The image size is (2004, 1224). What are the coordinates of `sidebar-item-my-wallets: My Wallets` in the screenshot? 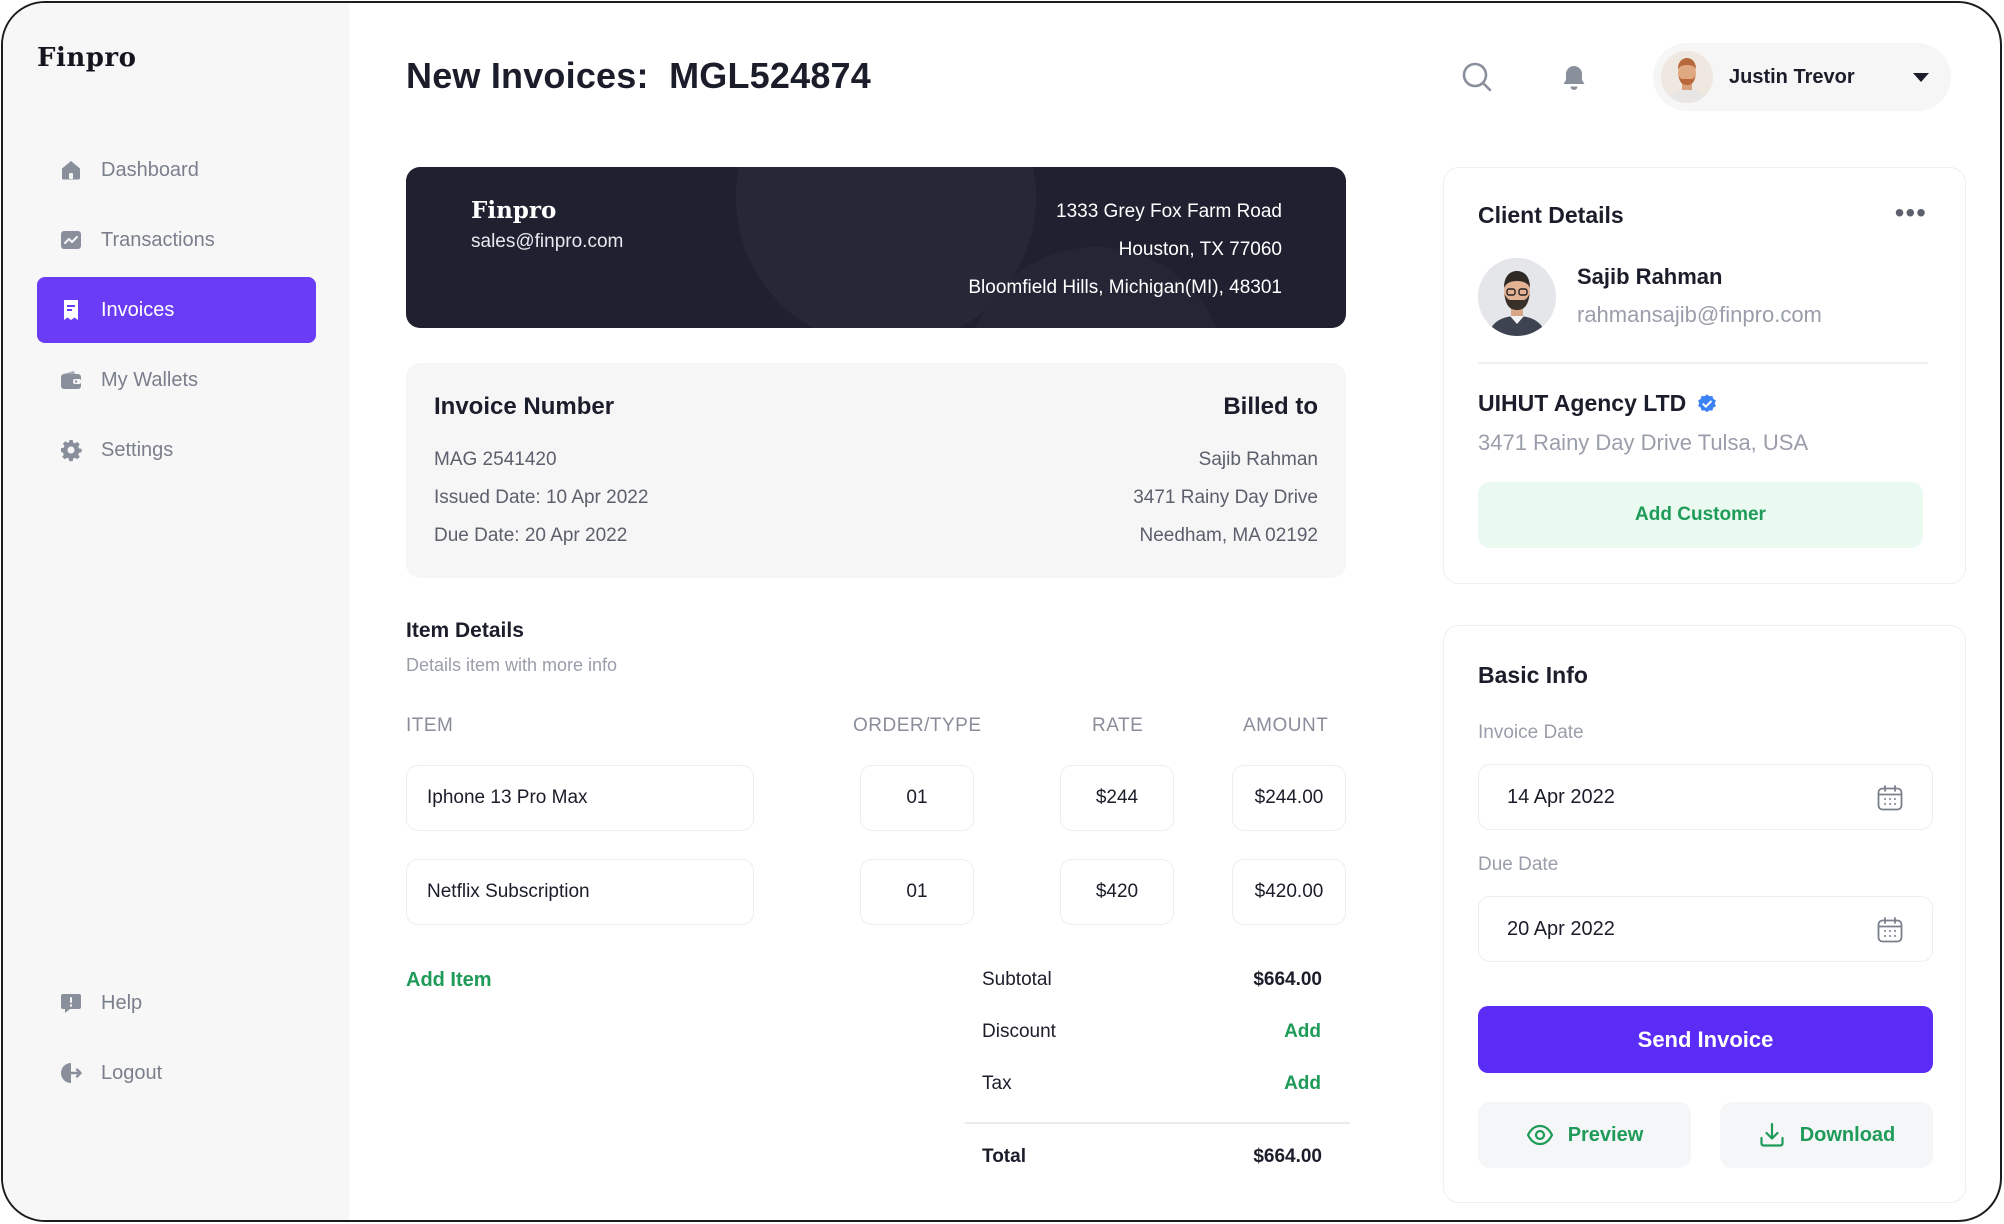 It's located at (176, 380).